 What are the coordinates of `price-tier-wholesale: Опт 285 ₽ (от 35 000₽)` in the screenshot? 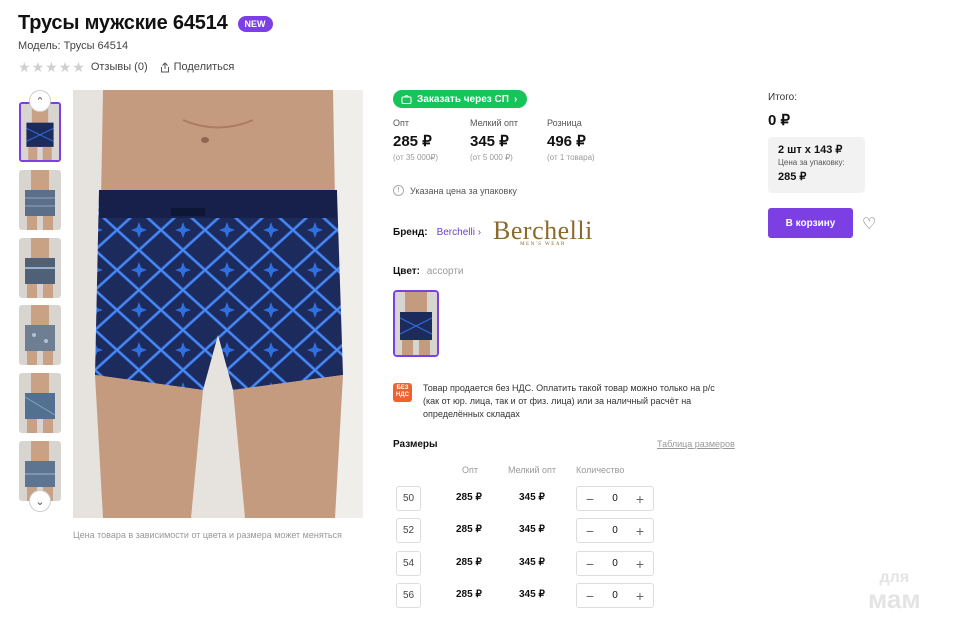 It's located at (431, 140).